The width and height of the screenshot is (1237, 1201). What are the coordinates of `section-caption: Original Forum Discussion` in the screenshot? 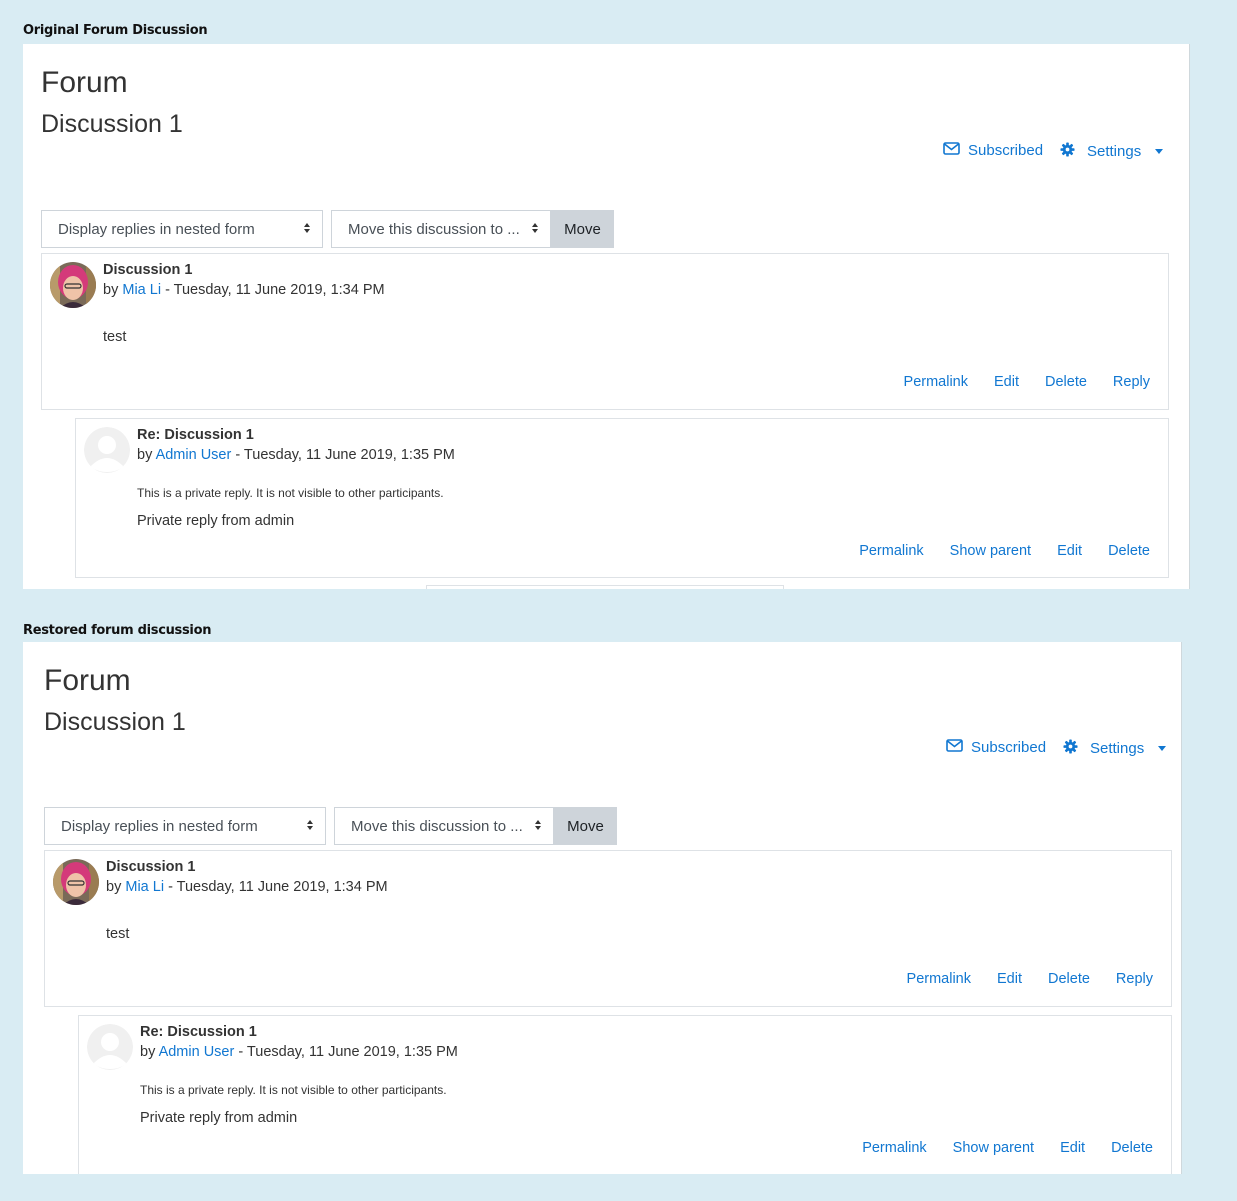 It's located at (115, 30).